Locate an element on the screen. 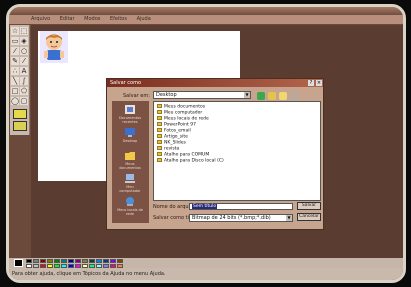  text-tool-icon: A is located at coordinates (24, 71).